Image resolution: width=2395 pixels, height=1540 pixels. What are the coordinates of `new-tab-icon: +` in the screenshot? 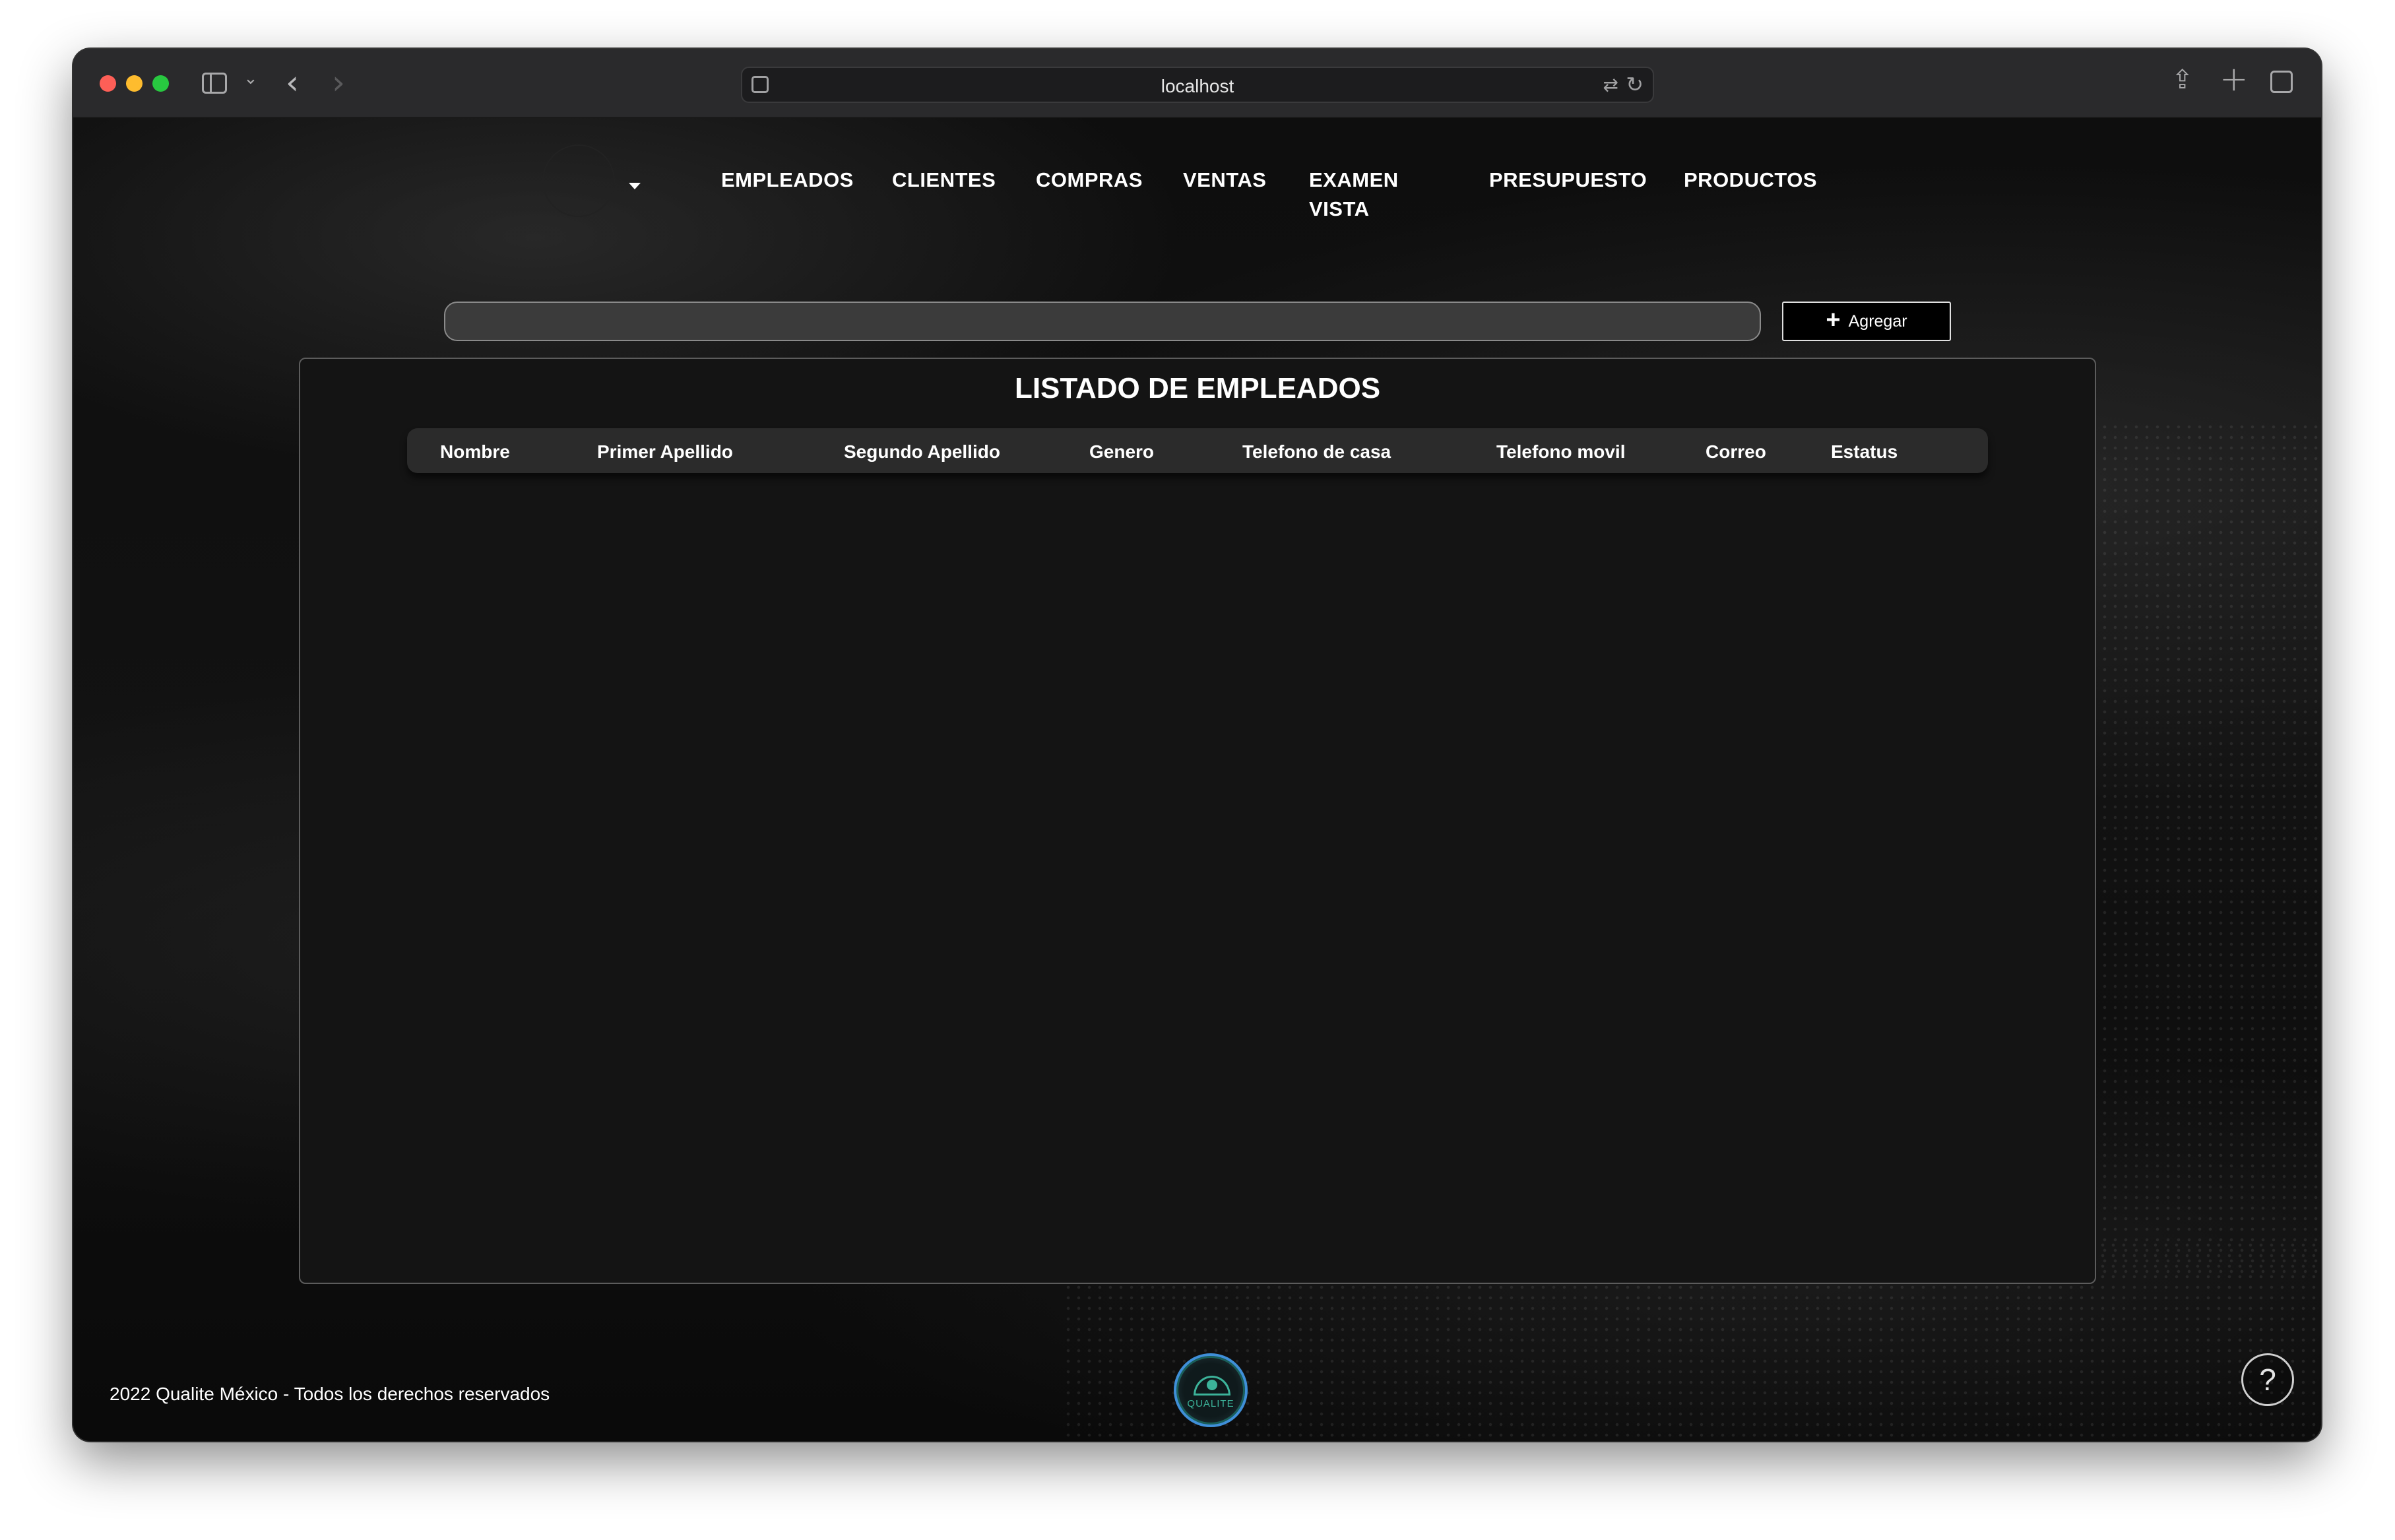 It's located at (2234, 79).